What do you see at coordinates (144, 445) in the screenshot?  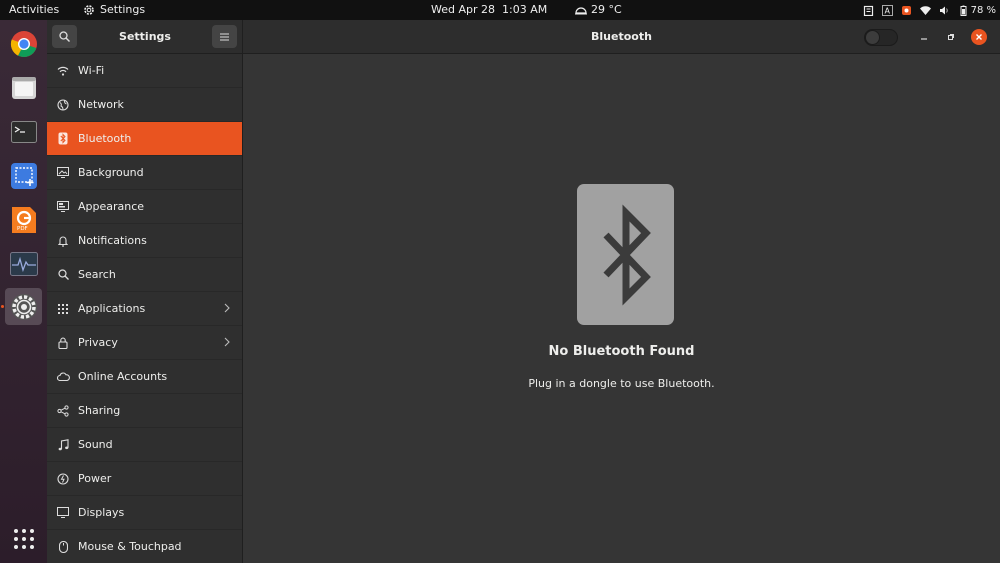 I see `sidebar-item-sound: Sound` at bounding box center [144, 445].